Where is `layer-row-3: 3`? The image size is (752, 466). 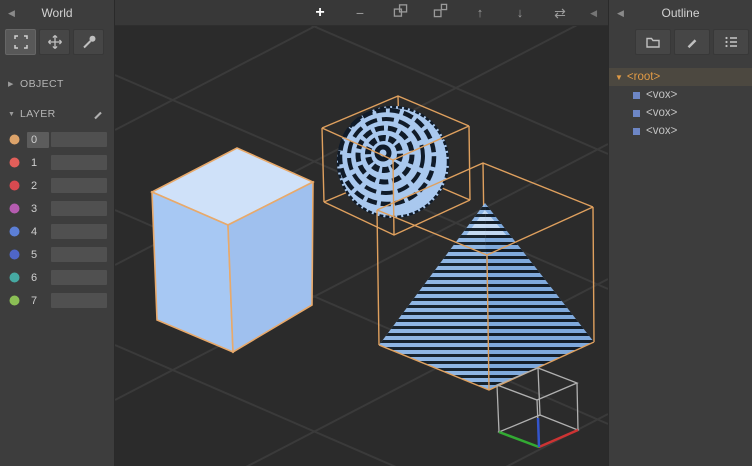 layer-row-3: 3 is located at coordinates (57, 208).